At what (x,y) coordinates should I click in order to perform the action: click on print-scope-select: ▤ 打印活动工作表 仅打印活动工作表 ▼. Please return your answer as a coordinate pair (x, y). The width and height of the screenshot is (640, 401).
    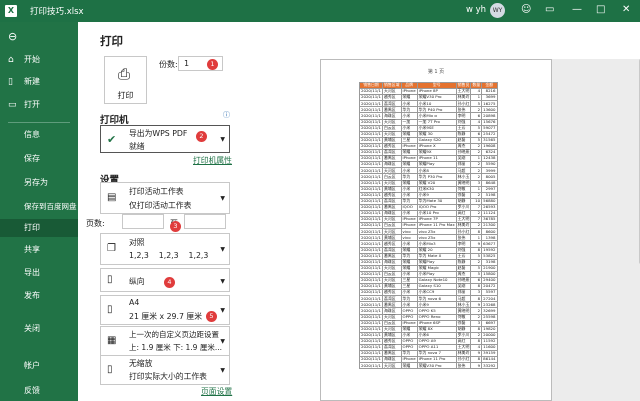
    Looking at the image, I should click on (165, 198).